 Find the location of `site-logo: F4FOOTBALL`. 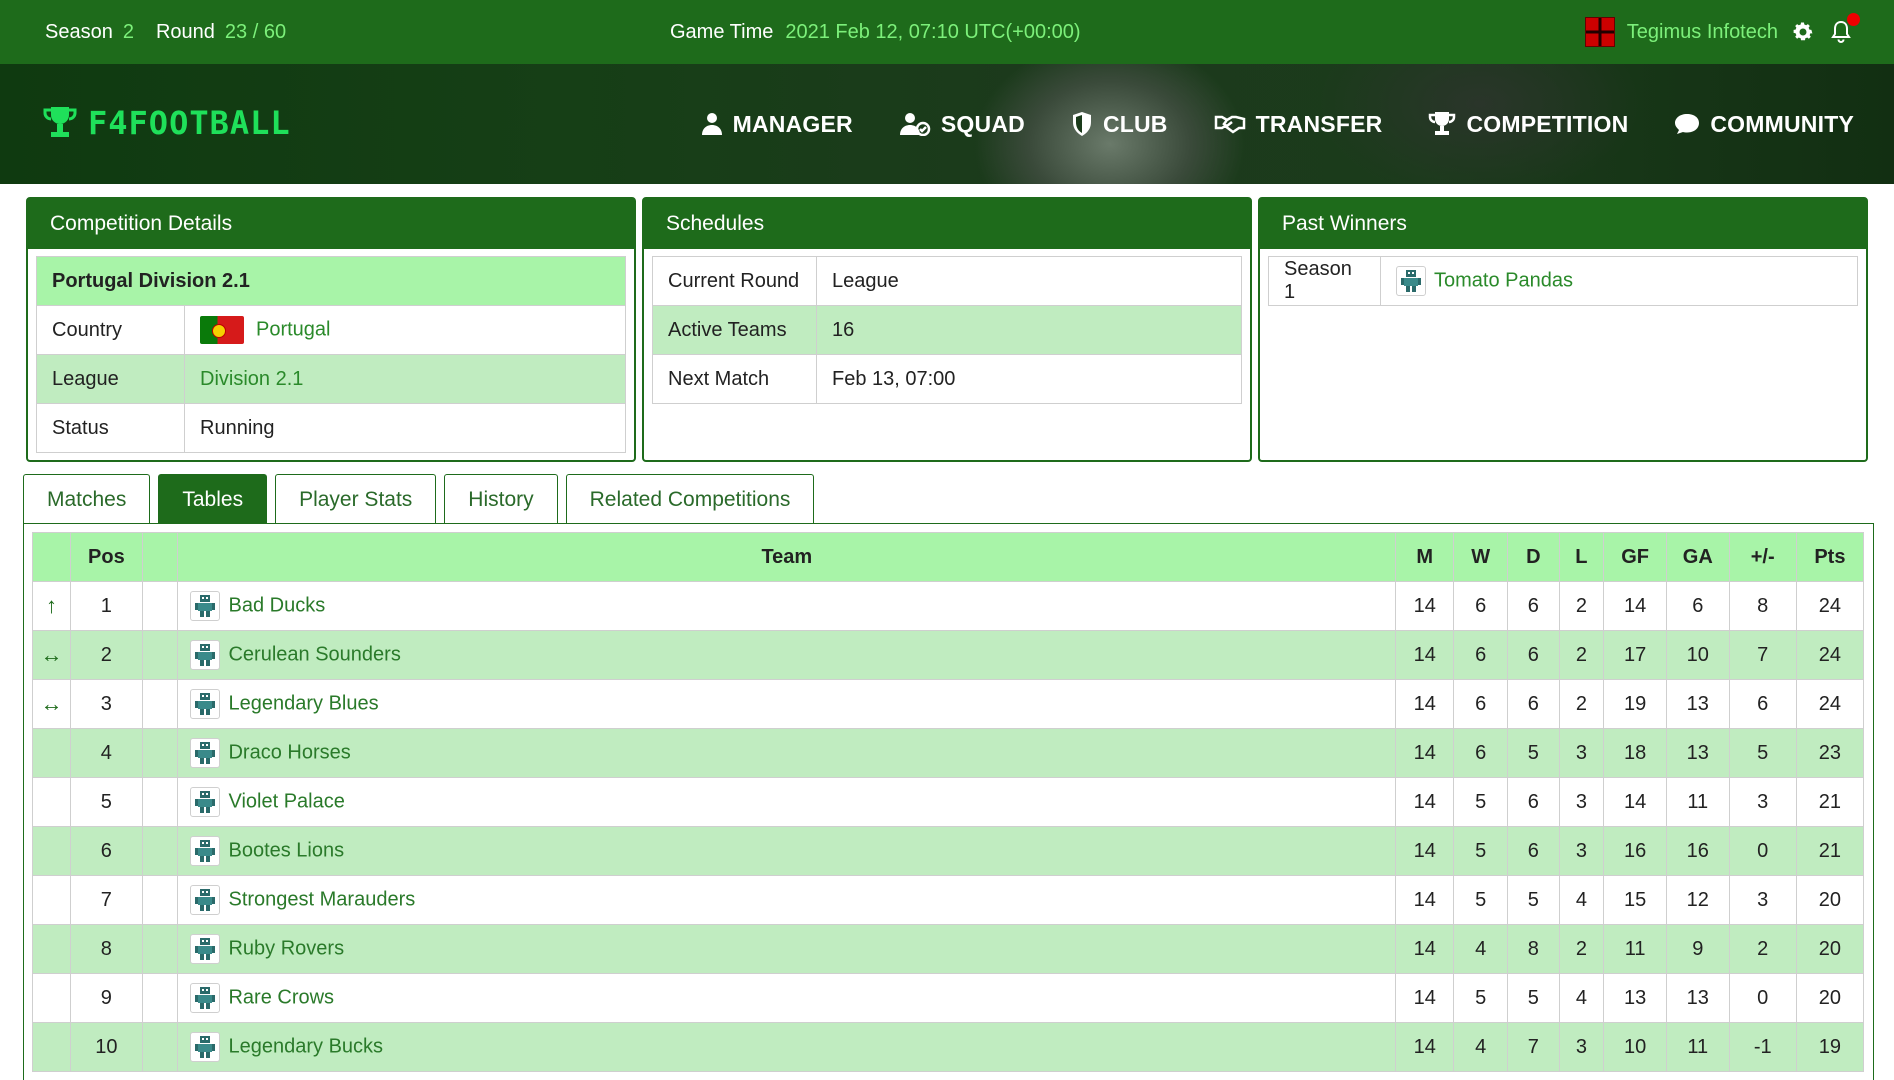

site-logo: F4FOOTBALL is located at coordinates (166, 123).